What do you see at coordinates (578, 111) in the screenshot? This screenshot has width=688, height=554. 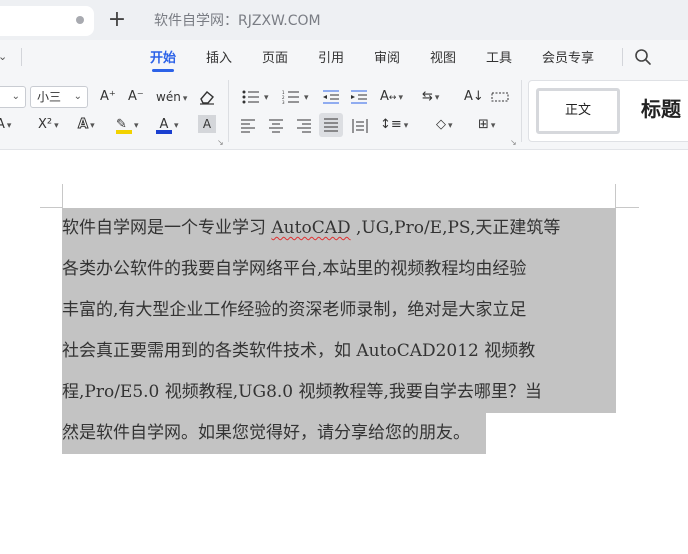 I see `style-normal: 正文` at bounding box center [578, 111].